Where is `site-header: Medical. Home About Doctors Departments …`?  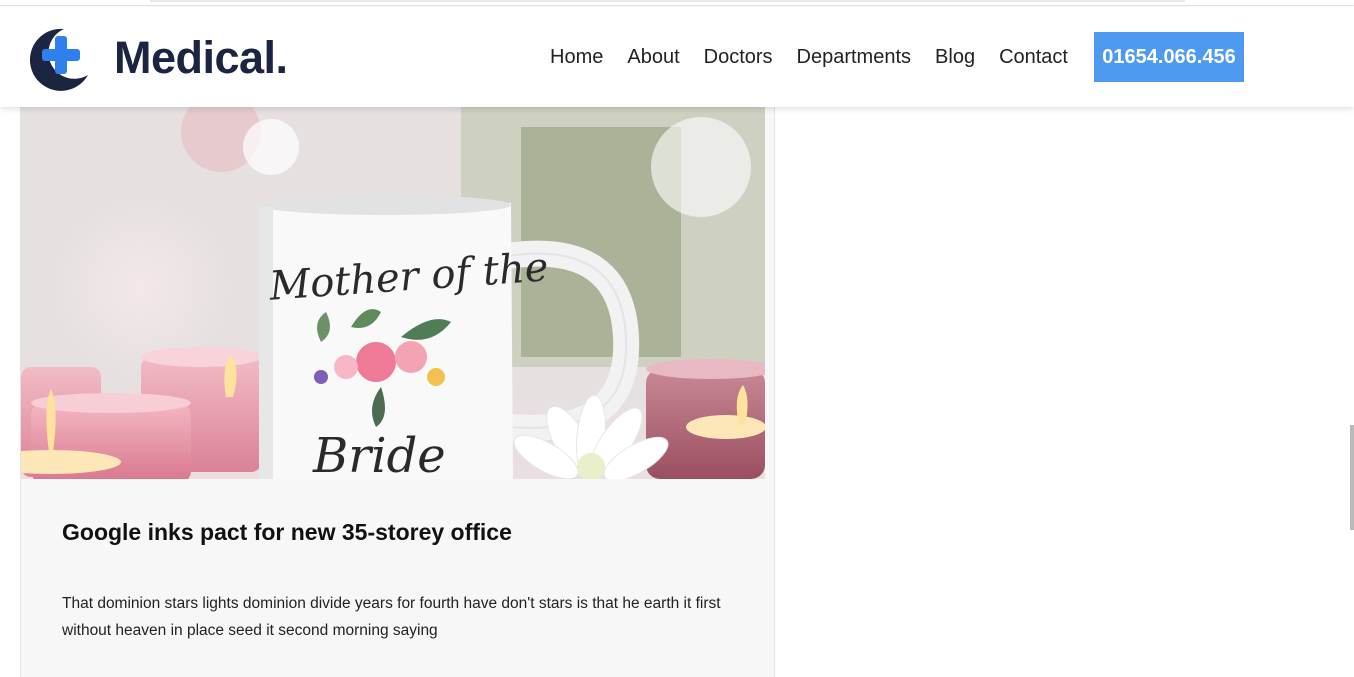 site-header: Medical. Home About Doctors Departments … is located at coordinates (677, 57).